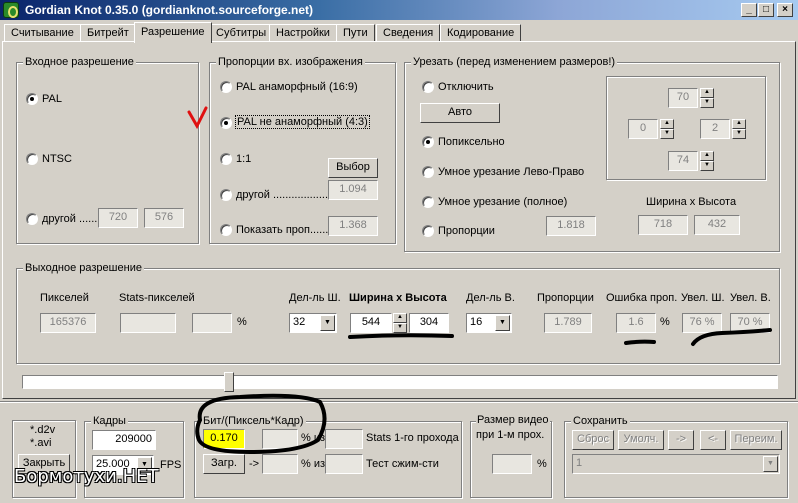 The height and width of the screenshot is (503, 798). What do you see at coordinates (229, 382) in the screenshot?
I see `resolution-slider-thumb` at bounding box center [229, 382].